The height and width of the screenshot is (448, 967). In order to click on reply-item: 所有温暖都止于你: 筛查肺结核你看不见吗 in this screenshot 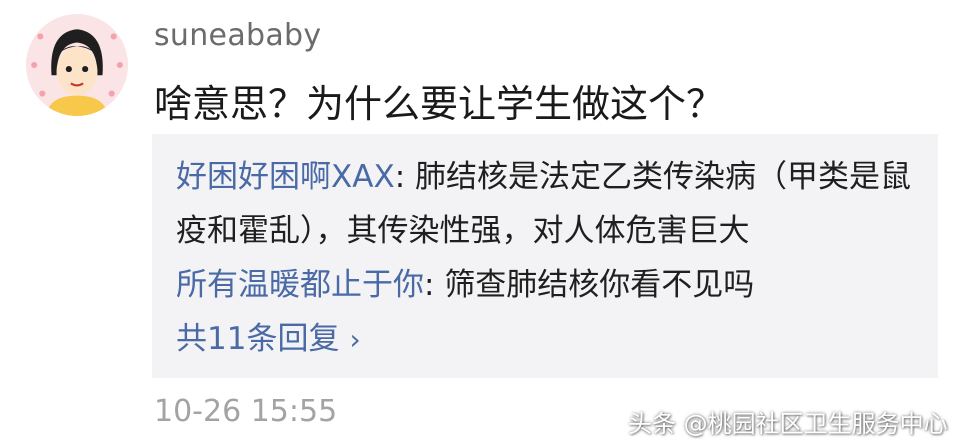, I will do `click(547, 285)`.